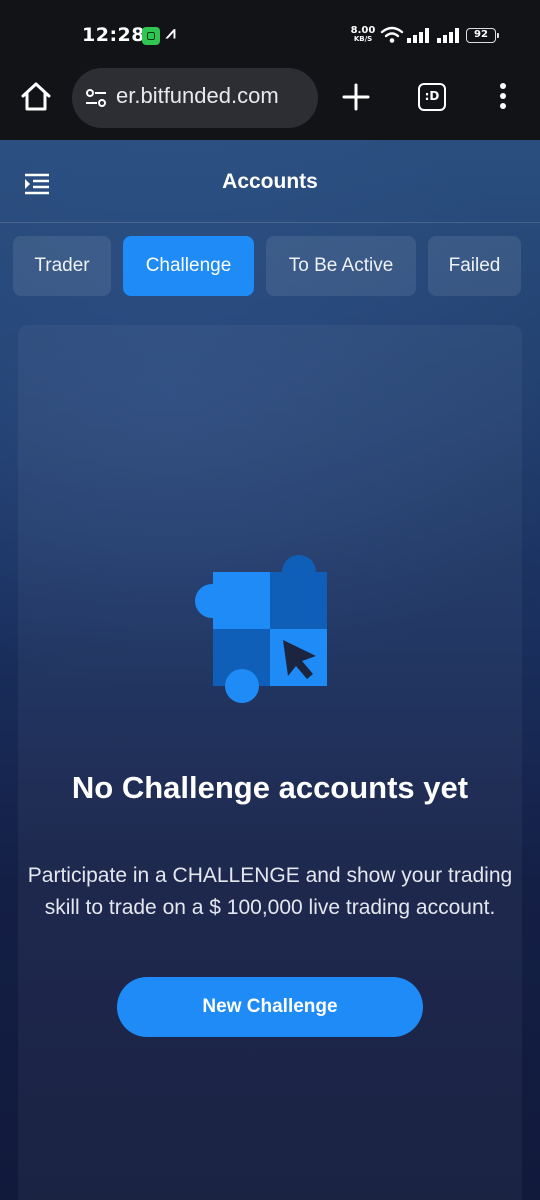 This screenshot has width=540, height=1200. What do you see at coordinates (503, 96) in the screenshot?
I see `more-options-icon` at bounding box center [503, 96].